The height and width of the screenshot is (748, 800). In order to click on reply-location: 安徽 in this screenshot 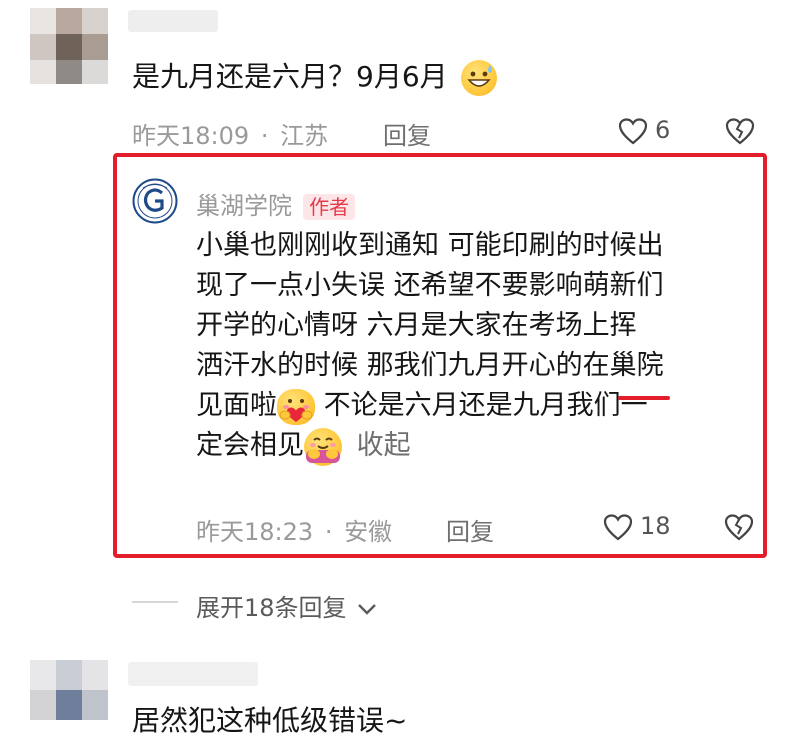, I will do `click(368, 532)`.